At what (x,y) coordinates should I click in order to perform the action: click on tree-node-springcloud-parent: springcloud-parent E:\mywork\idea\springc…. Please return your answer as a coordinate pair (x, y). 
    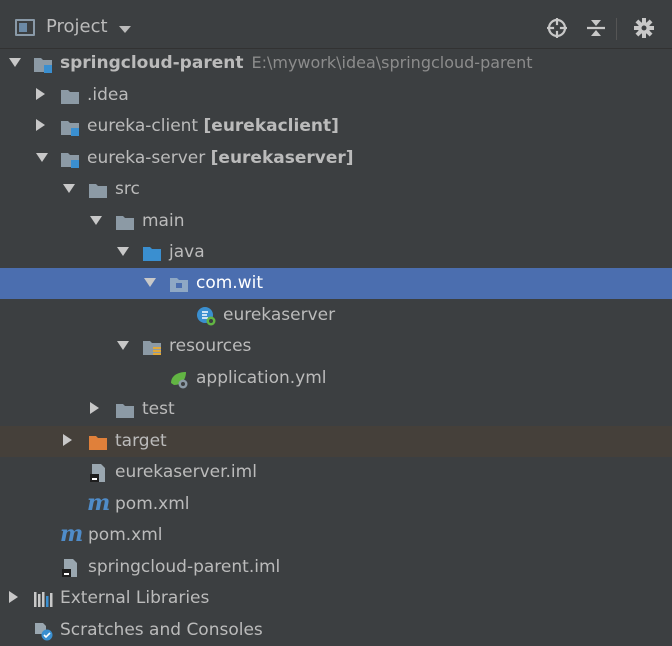
    Looking at the image, I should click on (336, 63).